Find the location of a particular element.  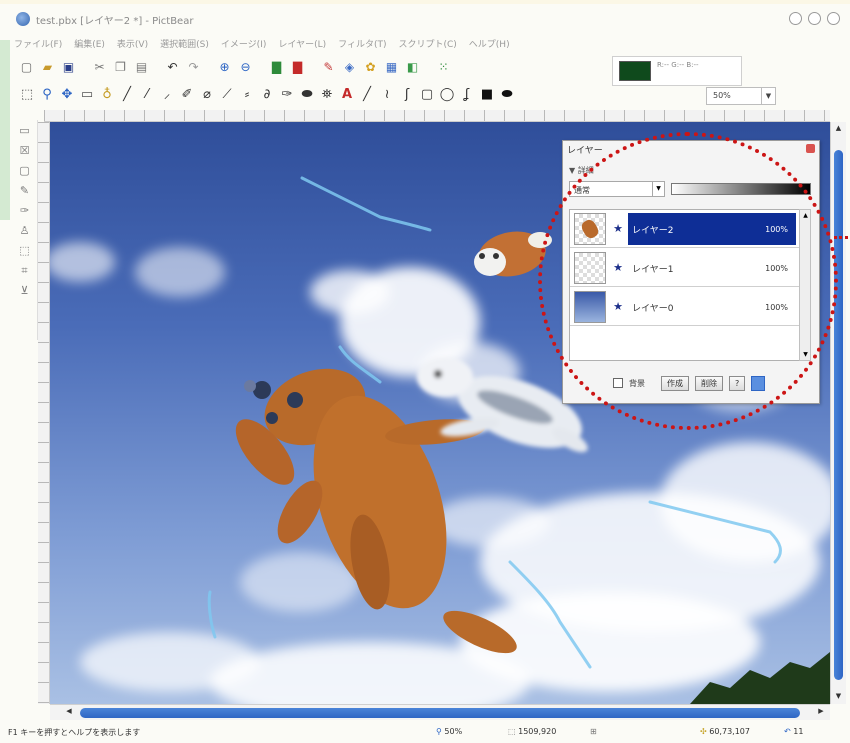

navigator-icon: ◧ is located at coordinates (412, 67).